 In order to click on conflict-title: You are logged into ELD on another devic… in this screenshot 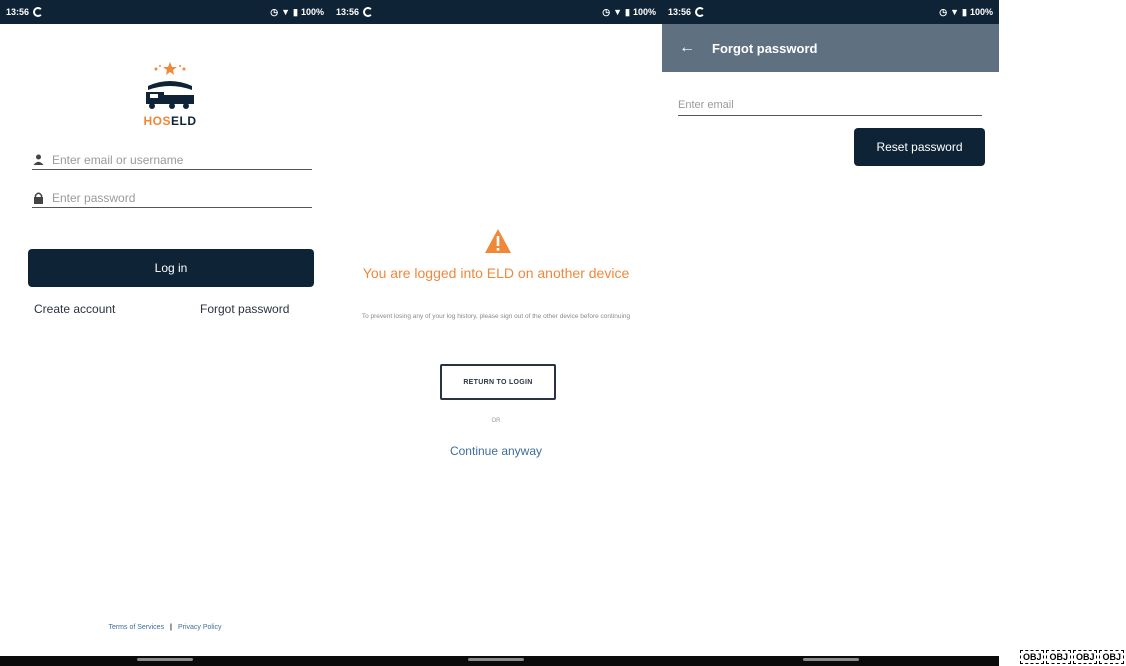, I will do `click(496, 273)`.